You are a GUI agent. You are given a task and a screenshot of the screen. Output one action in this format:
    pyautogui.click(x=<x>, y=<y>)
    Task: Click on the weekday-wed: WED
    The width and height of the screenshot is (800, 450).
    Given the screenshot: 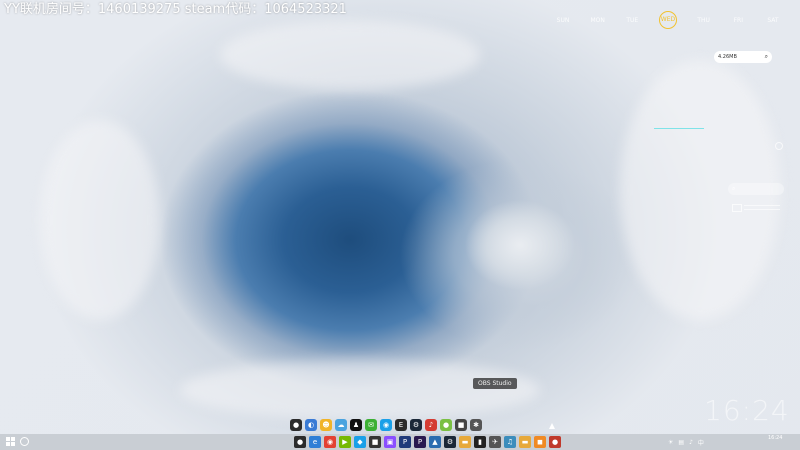 What is the action you would take?
    pyautogui.click(x=667, y=20)
    